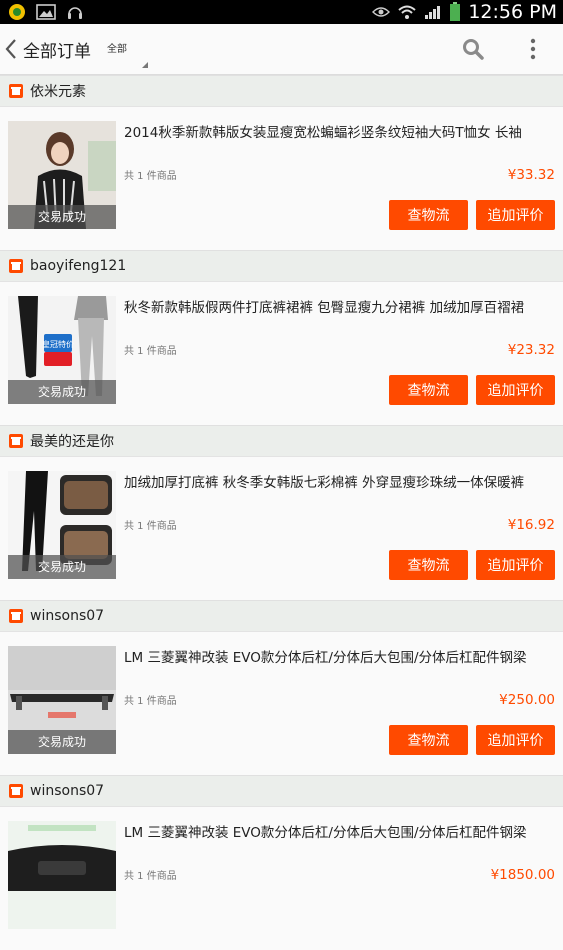 This screenshot has width=563, height=950. What do you see at coordinates (281, 91) in the screenshot?
I see `shop-header: 依米元素` at bounding box center [281, 91].